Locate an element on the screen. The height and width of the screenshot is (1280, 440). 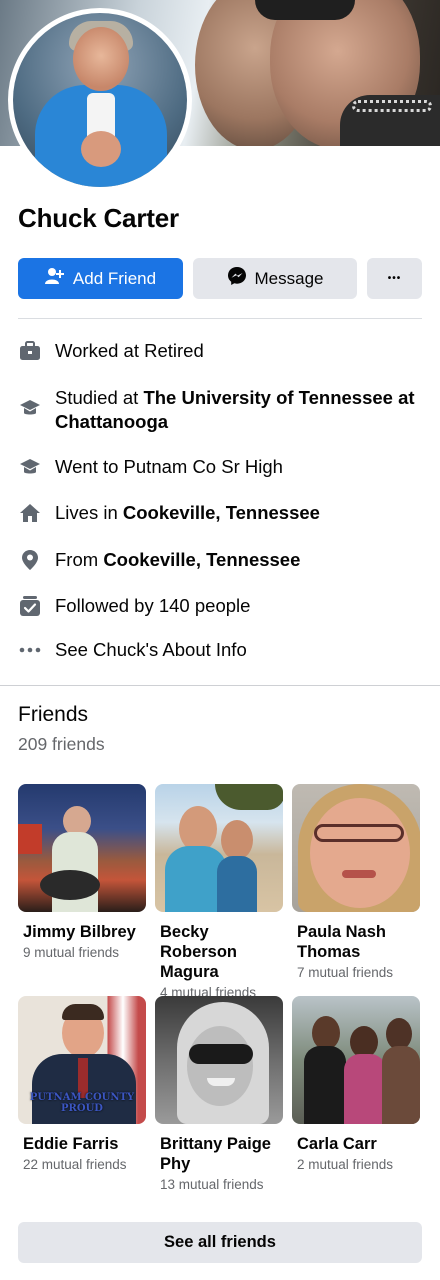
intro-from: From Cookeville, Tennessee is located at coordinates (220, 560).